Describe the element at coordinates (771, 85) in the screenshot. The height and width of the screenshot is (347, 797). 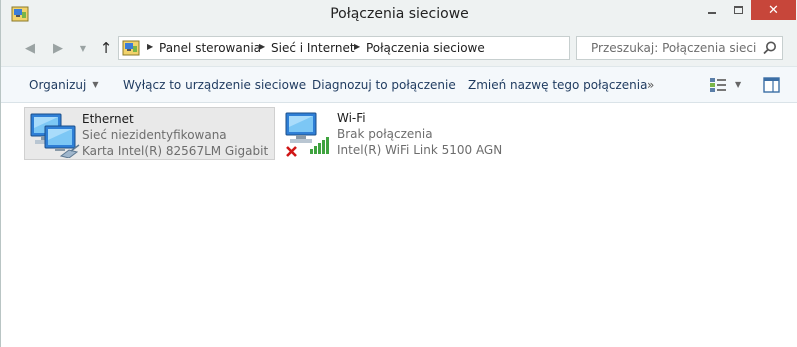
I see `preview-pane-icon` at that location.